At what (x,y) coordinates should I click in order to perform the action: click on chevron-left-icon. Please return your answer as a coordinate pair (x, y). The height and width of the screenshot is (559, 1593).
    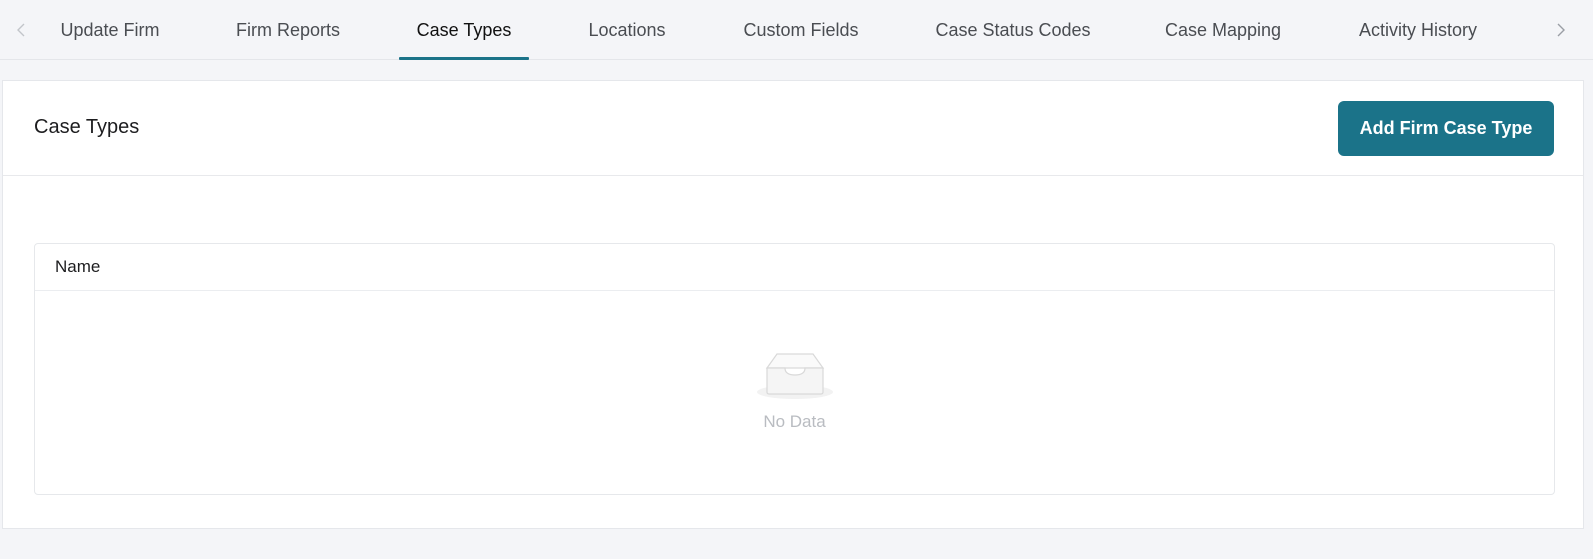
    Looking at the image, I should click on (21, 30).